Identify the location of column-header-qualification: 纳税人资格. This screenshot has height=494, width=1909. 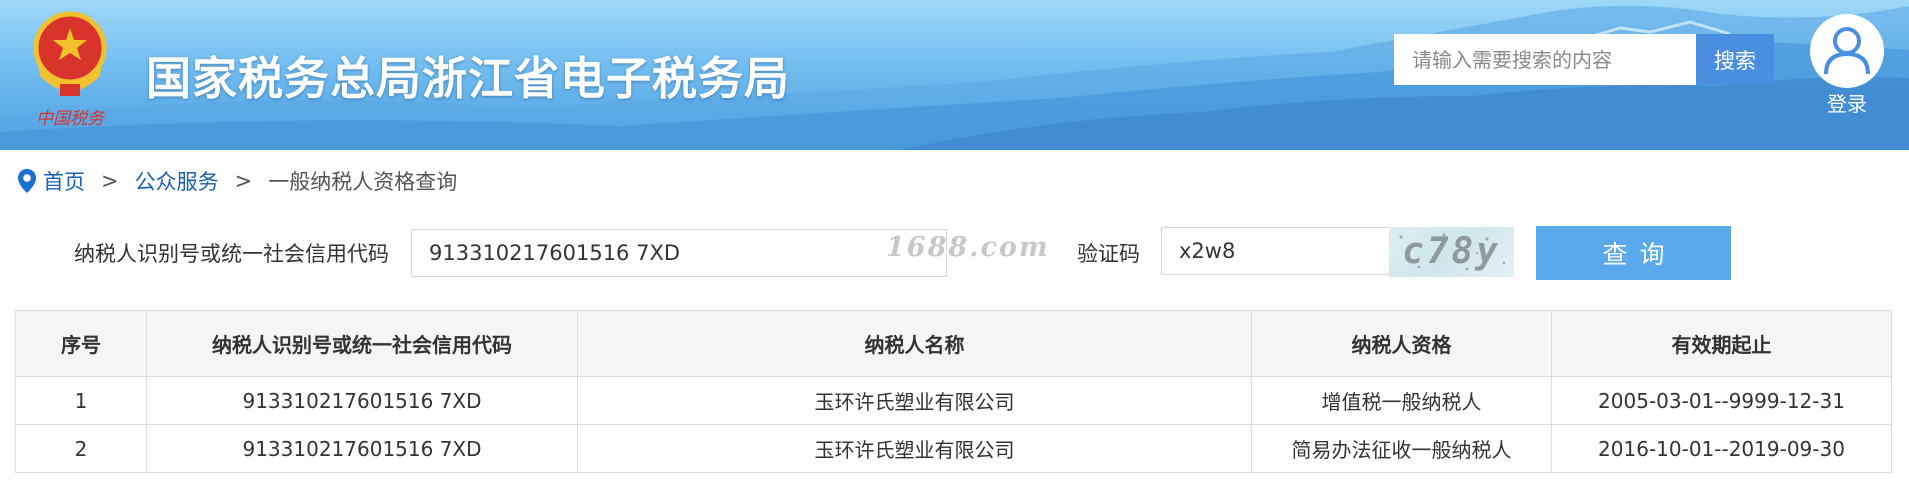
(1401, 343).